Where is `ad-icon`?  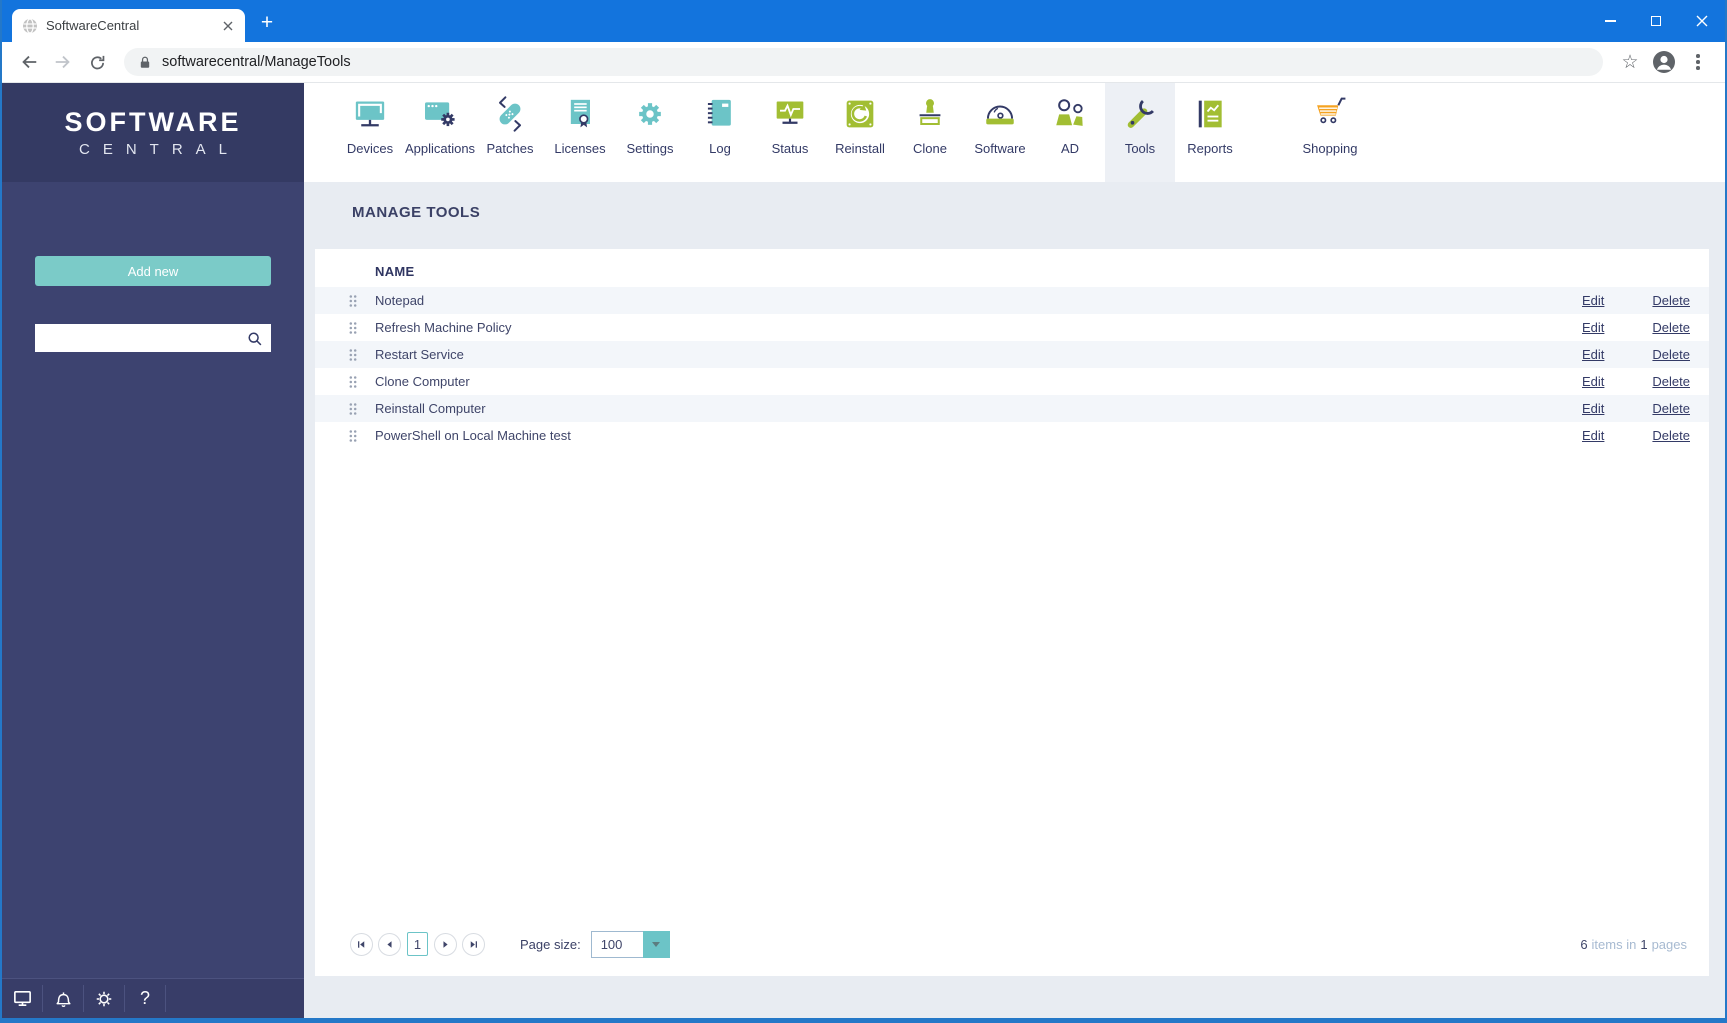
ad-icon is located at coordinates (1070, 114).